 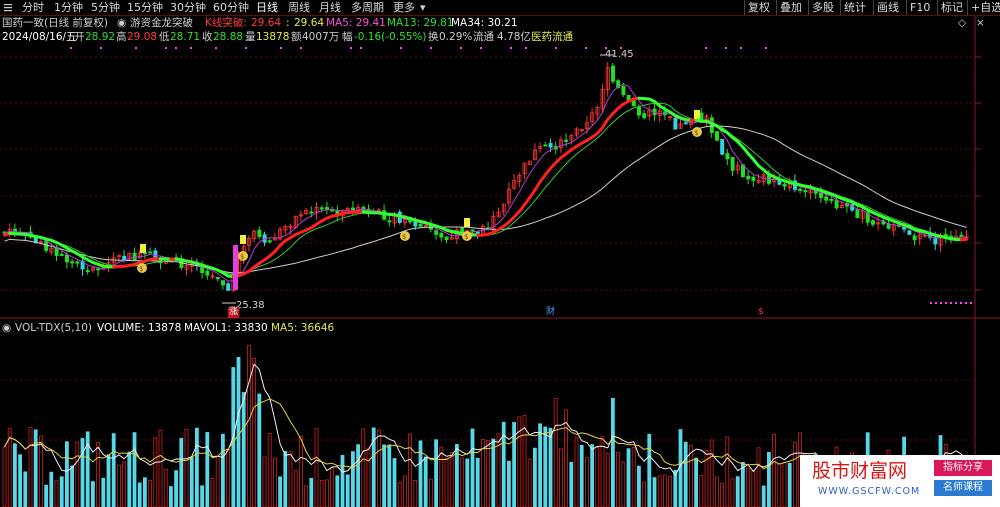 I want to click on watermark-brand: 股市财富网, so click(x=860, y=471).